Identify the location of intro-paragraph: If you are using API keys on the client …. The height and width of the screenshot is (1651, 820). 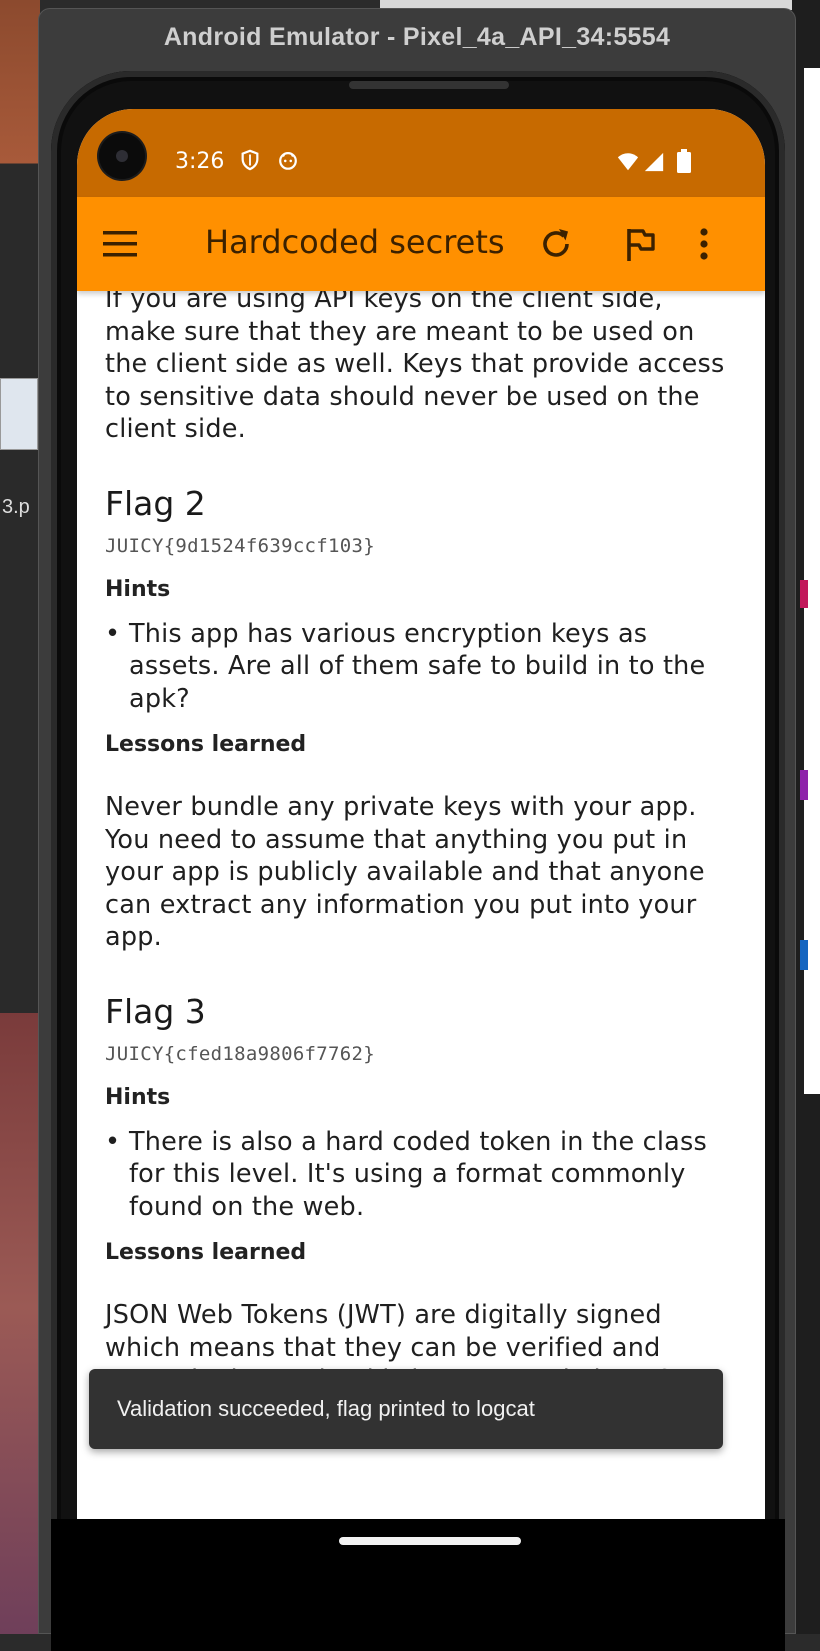
(415, 367).